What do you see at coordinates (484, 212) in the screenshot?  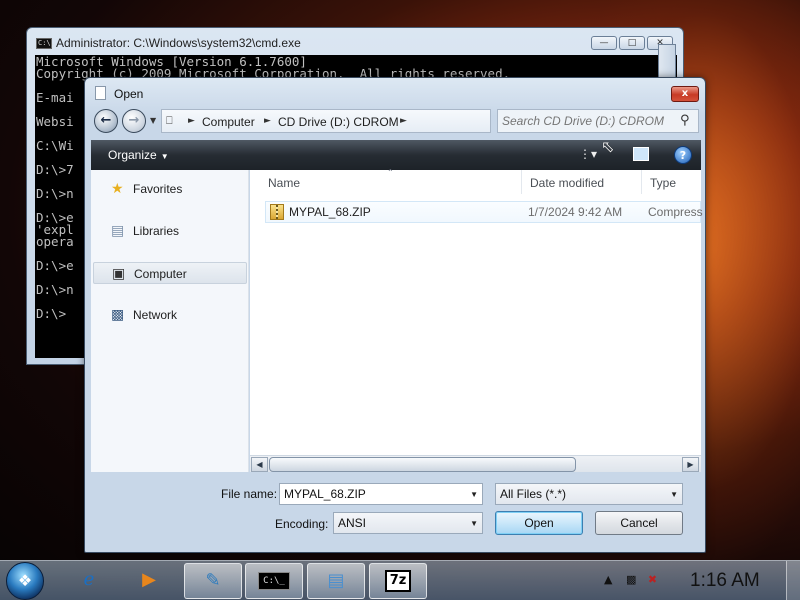 I see `file-row: MYPAL_68.ZIP 1/7/2024 9:42 AM Compress` at bounding box center [484, 212].